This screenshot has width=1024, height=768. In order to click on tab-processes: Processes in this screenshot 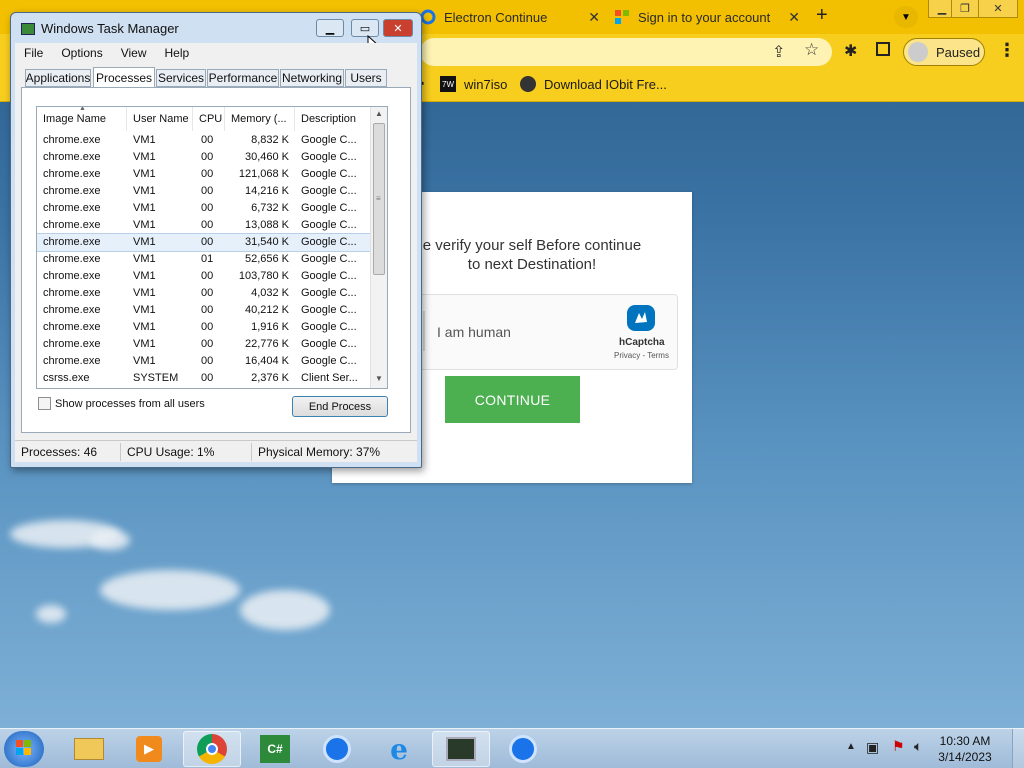, I will do `click(124, 77)`.